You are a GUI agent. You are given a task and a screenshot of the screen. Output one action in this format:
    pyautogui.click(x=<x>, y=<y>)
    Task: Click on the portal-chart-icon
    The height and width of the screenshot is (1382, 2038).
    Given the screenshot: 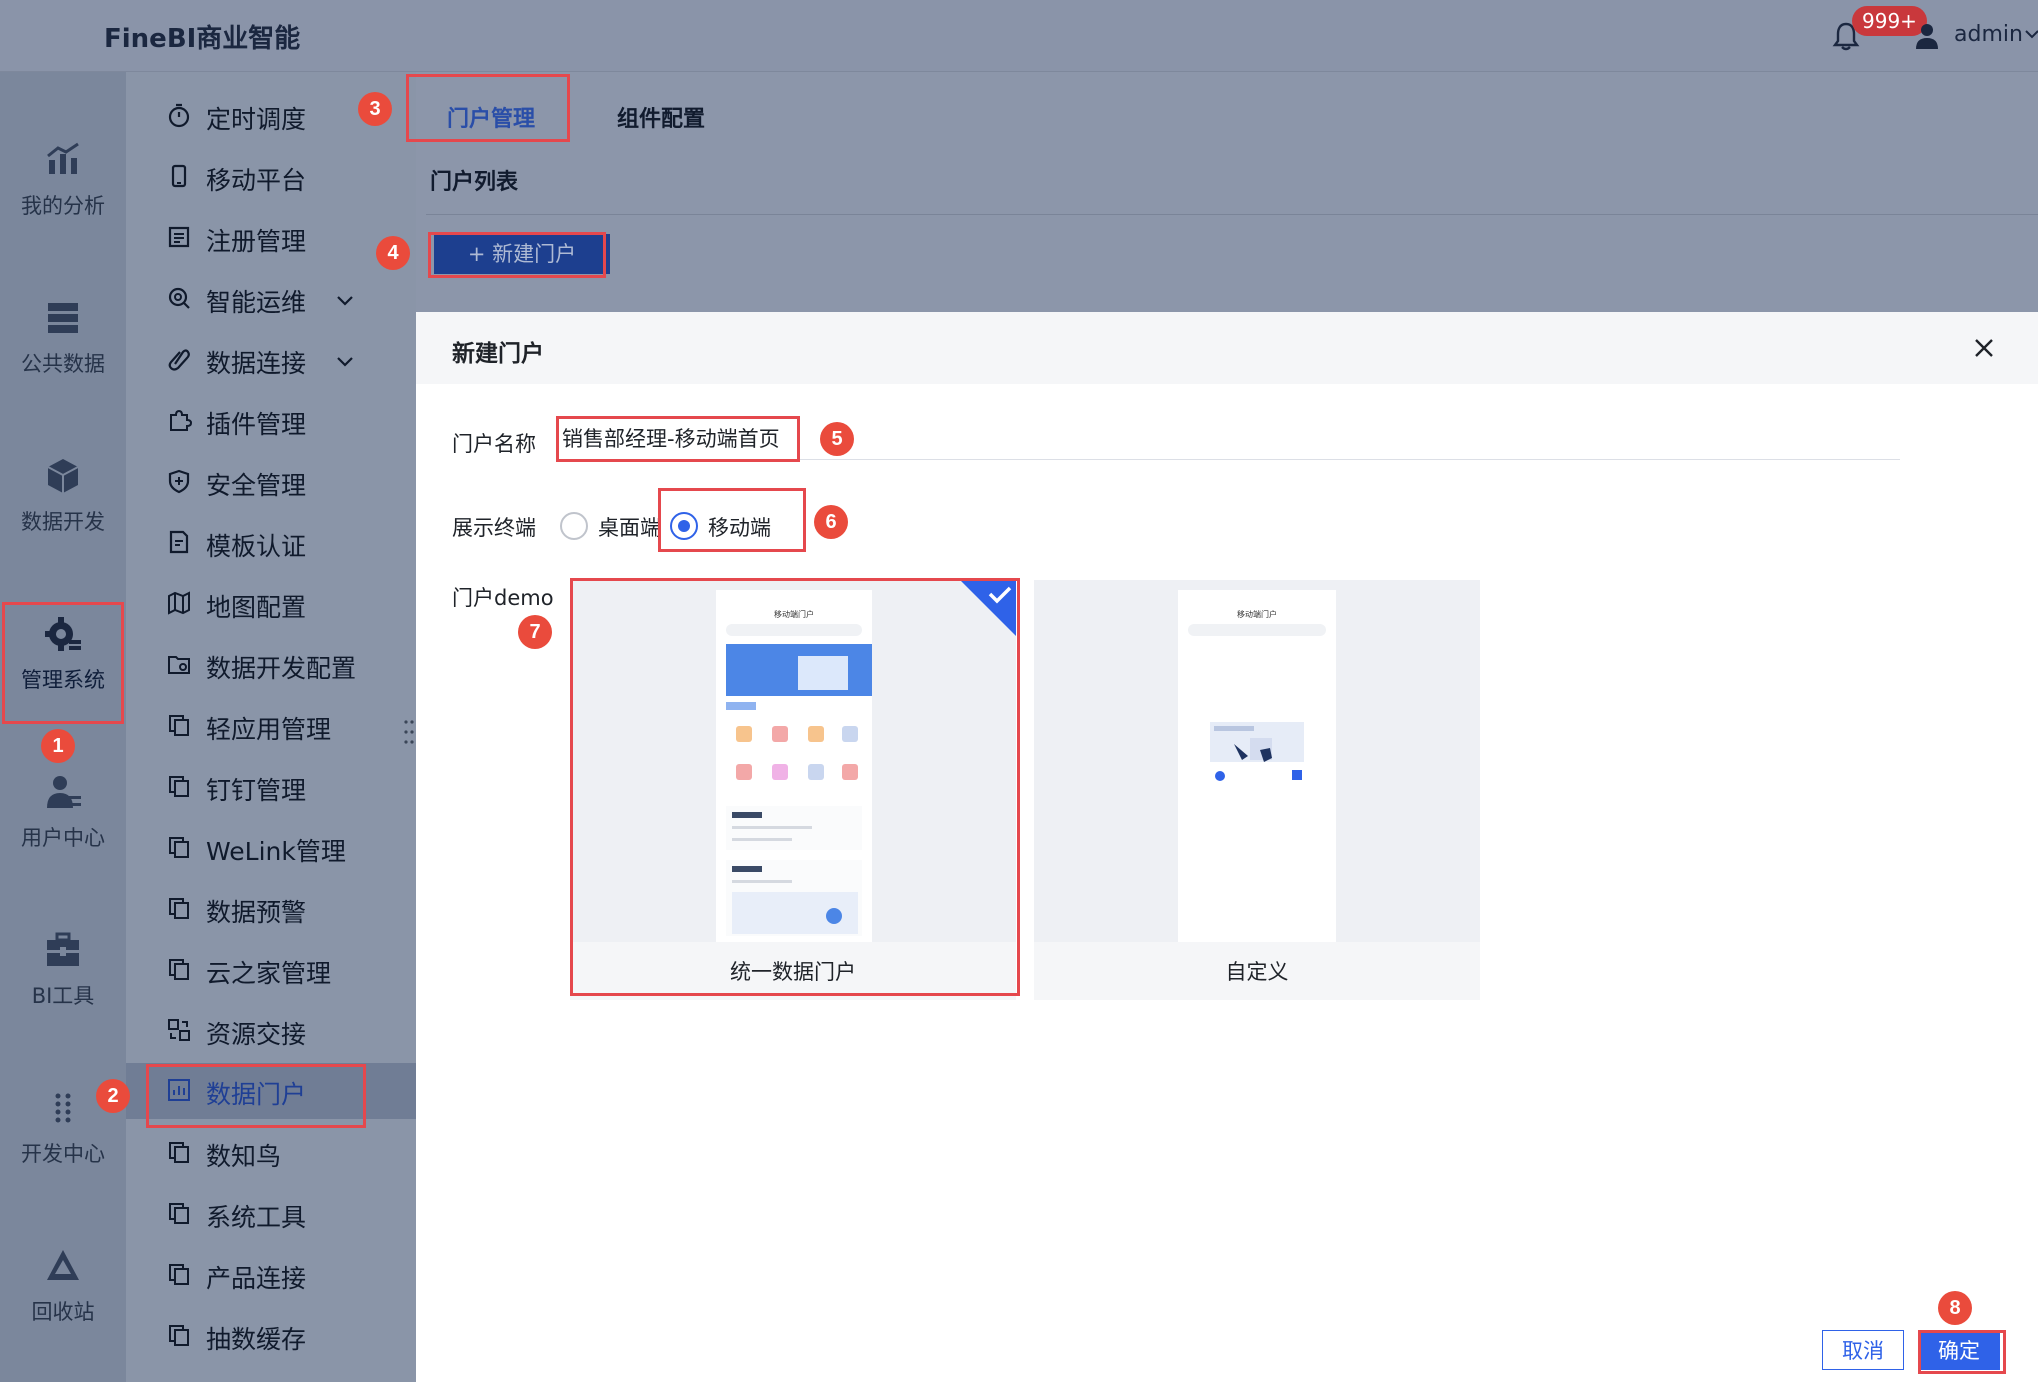 What is the action you would take?
    pyautogui.click(x=179, y=1090)
    